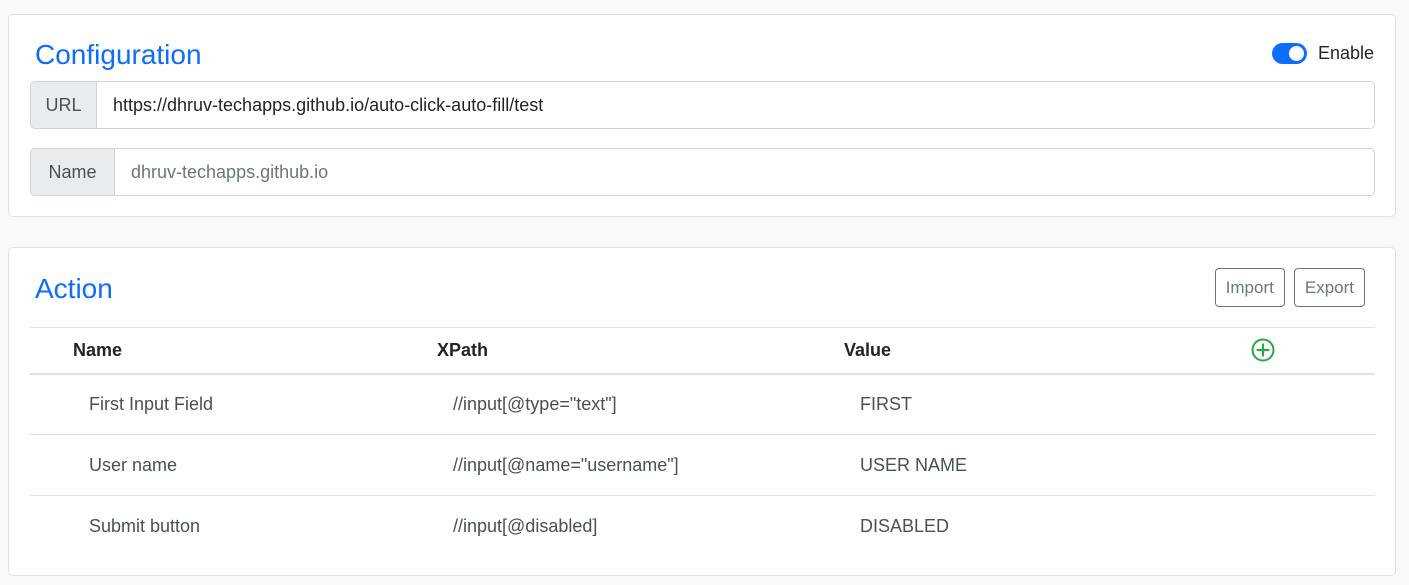  I want to click on configuration-title: Configuration, so click(118, 54).